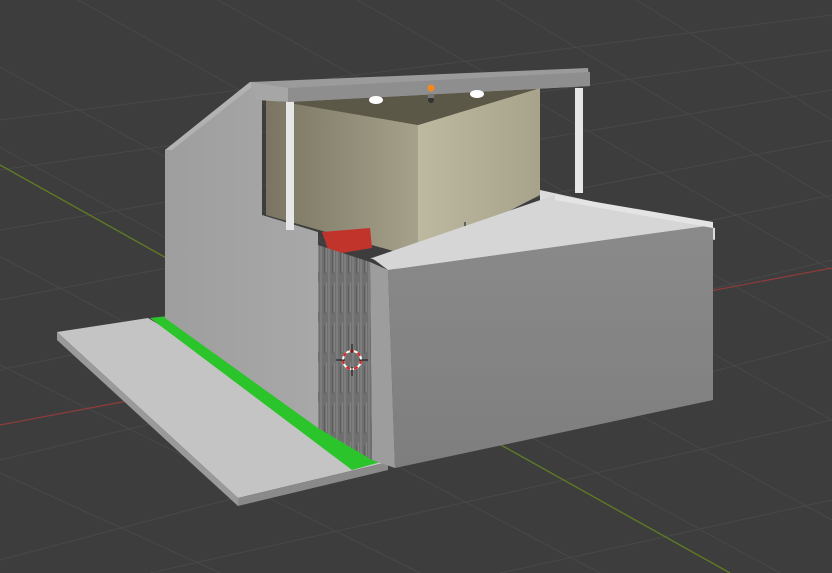 The width and height of the screenshot is (832, 573). Describe the element at coordinates (579, 140) in the screenshot. I see `column-right` at that location.